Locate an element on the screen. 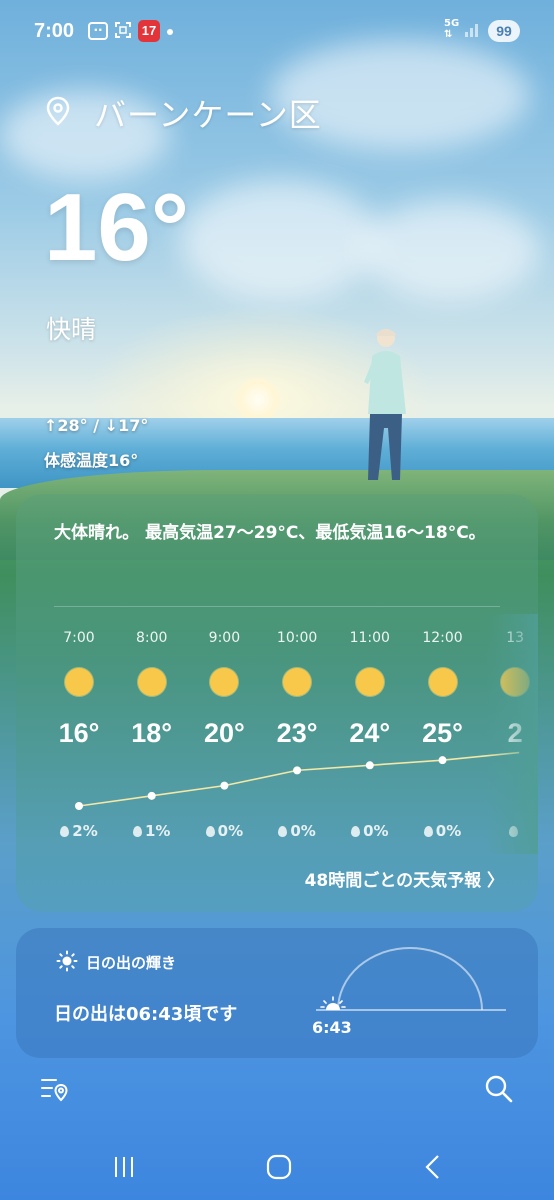  more-notifications-dot is located at coordinates (170, 32).